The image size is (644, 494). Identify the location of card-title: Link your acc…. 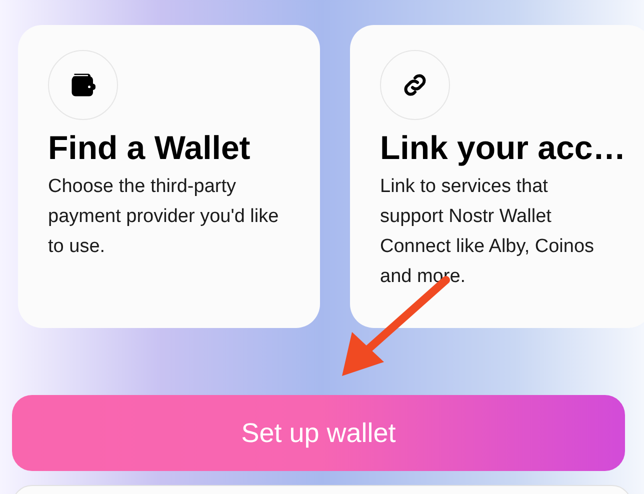
(501, 148).